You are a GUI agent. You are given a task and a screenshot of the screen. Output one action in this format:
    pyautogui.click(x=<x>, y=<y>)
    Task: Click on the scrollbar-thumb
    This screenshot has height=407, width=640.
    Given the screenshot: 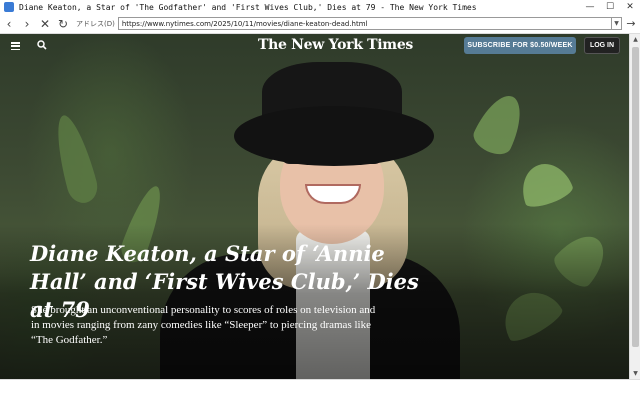 What is the action you would take?
    pyautogui.click(x=635, y=197)
    